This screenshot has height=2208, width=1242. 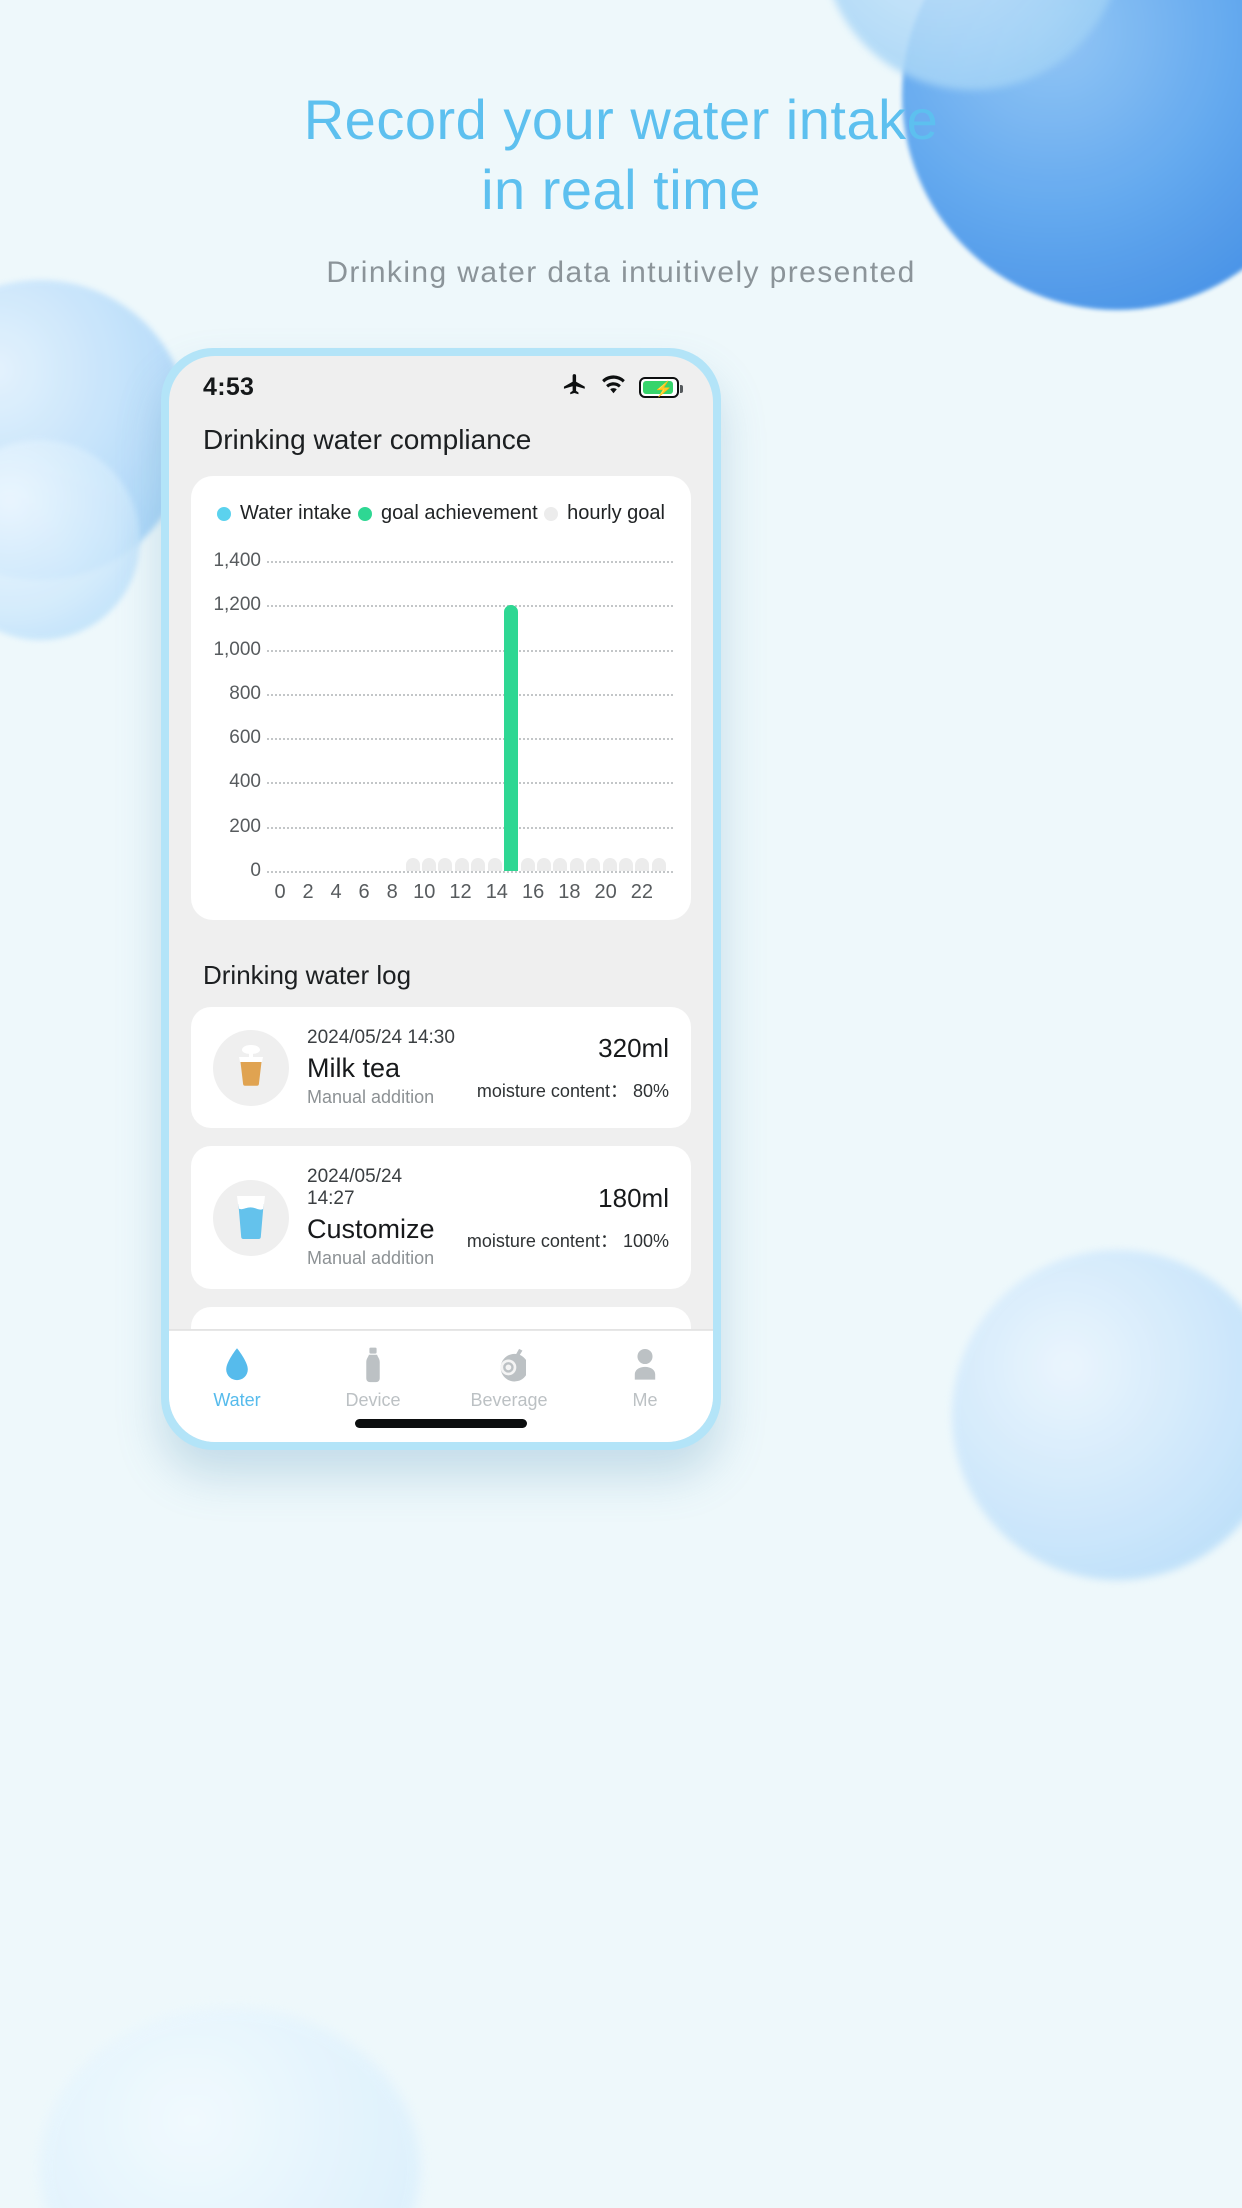 I want to click on water-drop-icon, so click(x=237, y=1365).